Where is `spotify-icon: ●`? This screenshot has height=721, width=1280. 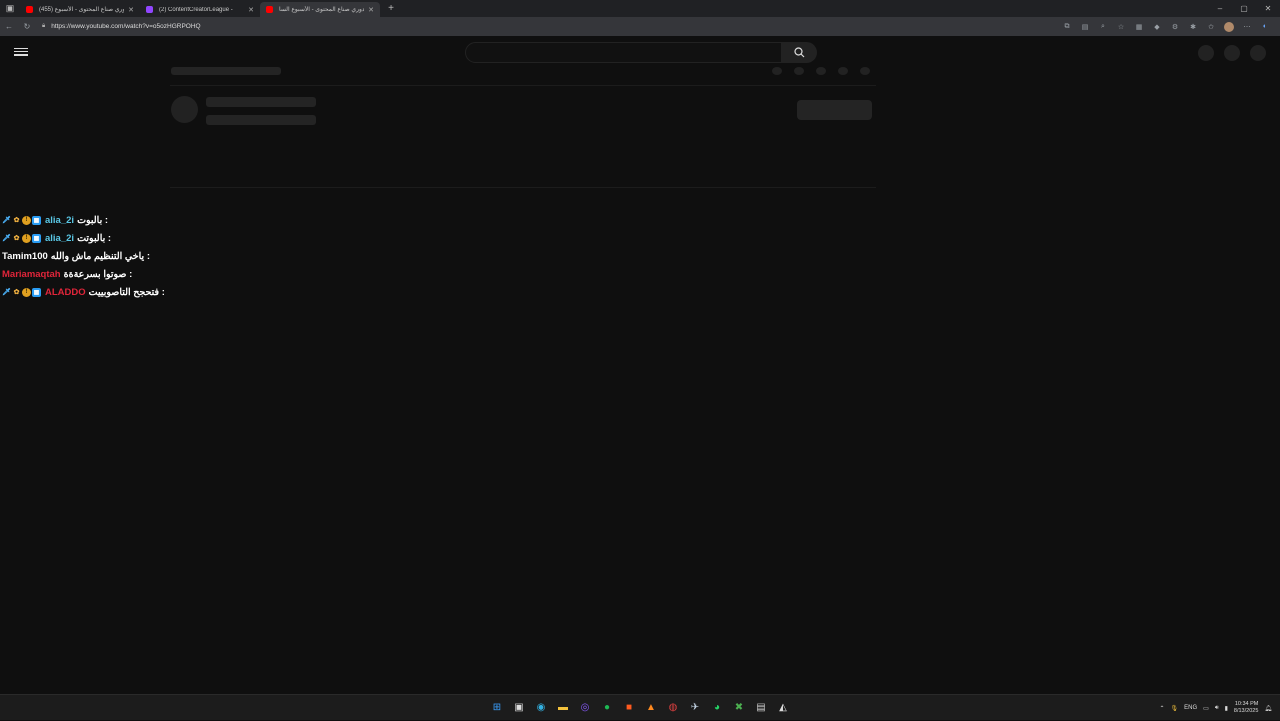
spotify-icon: ● is located at coordinates (607, 707).